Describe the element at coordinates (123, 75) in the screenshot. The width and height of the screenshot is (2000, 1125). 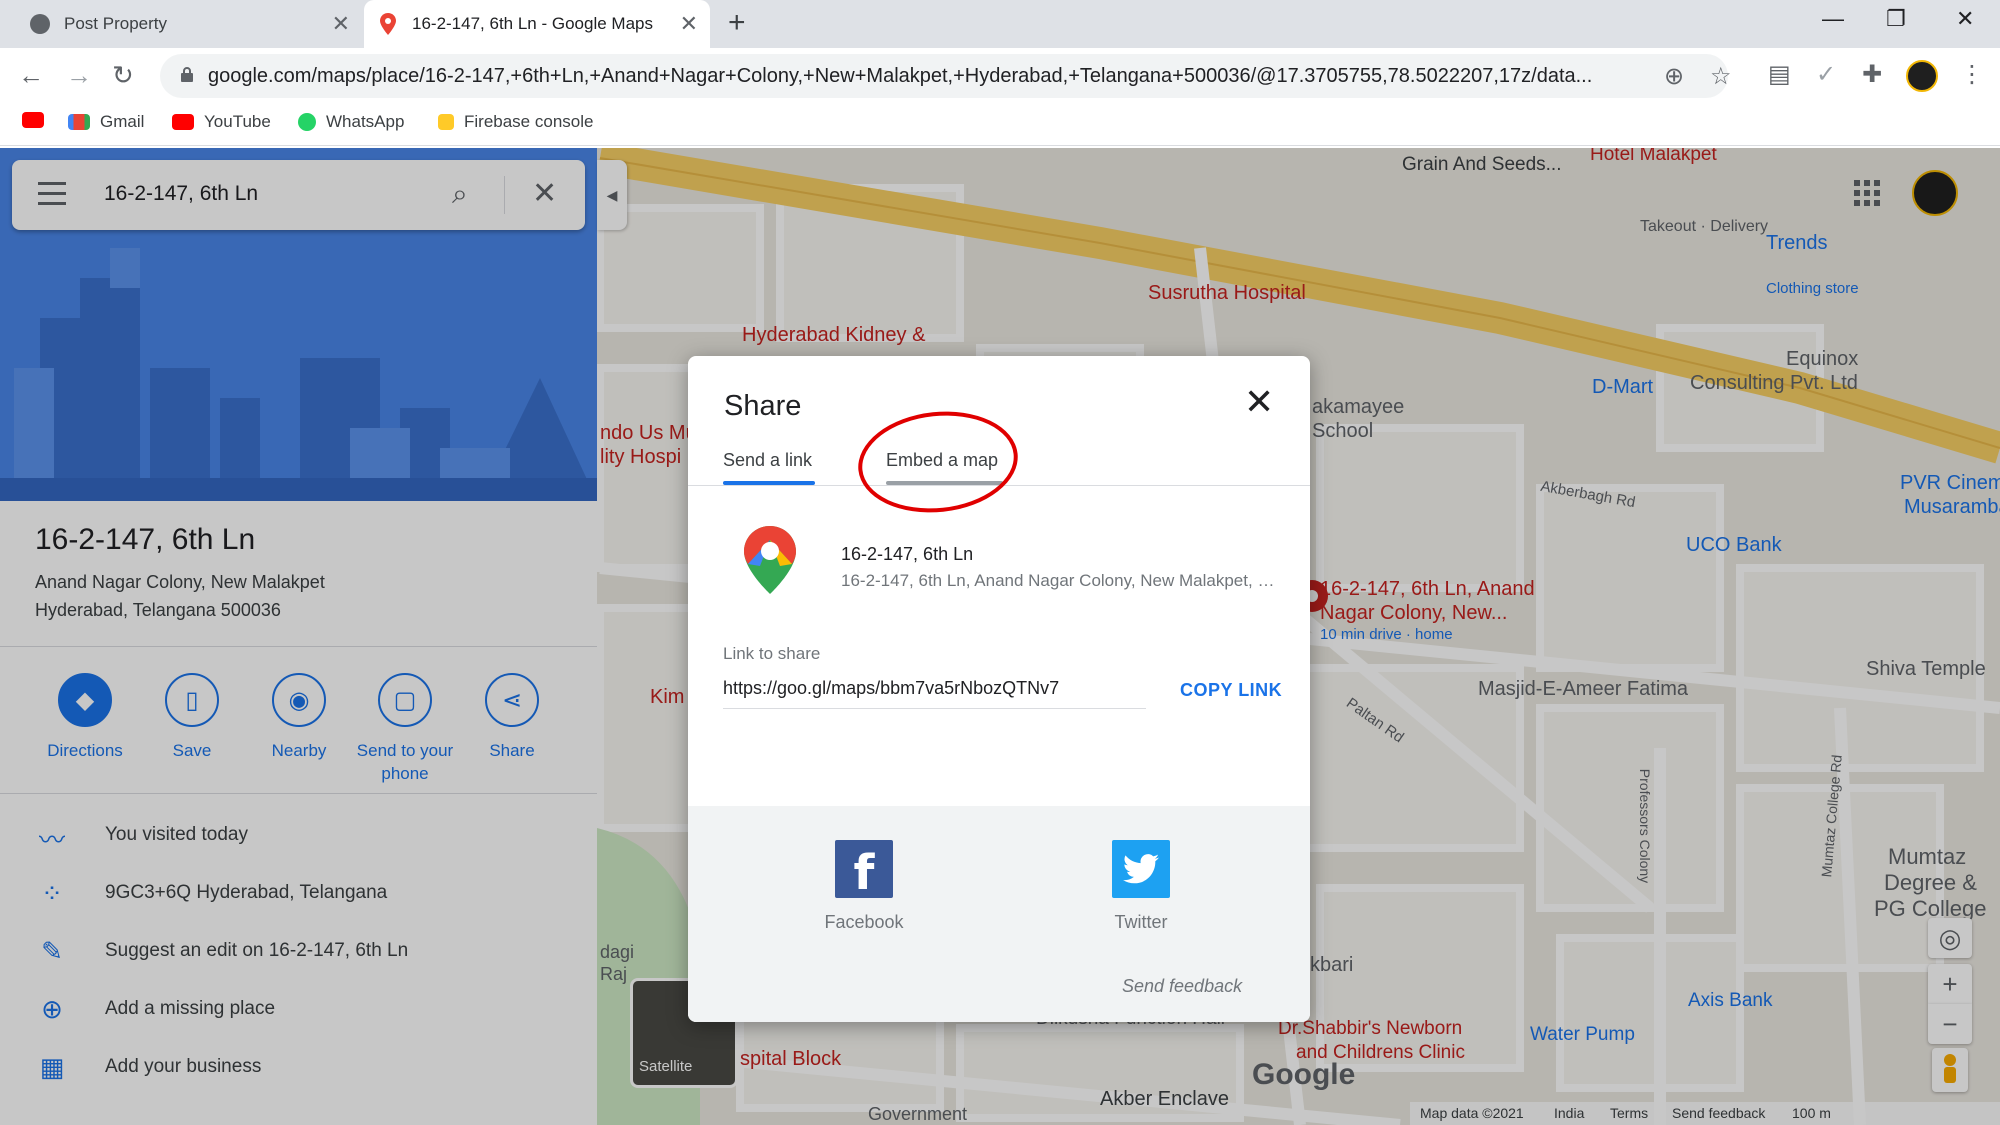
I see `reload-icon: ↻` at that location.